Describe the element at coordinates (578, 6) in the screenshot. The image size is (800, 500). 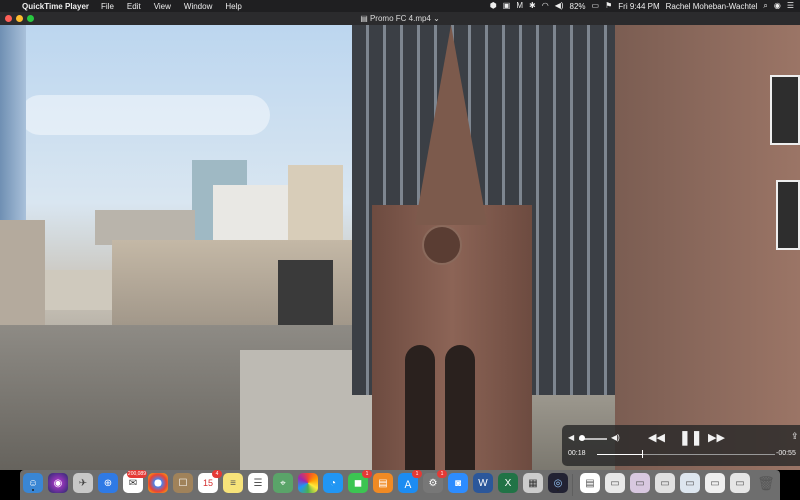
I see `battery-percent: 82%` at that location.